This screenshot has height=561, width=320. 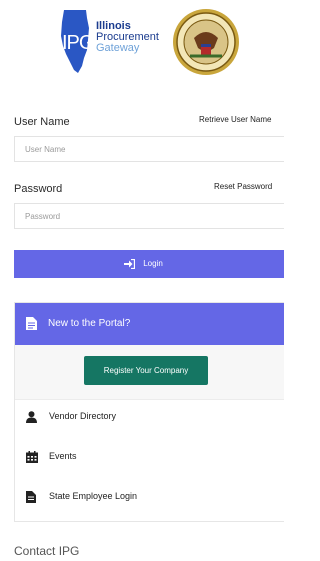 What do you see at coordinates (149, 324) in the screenshot?
I see `card-header: New to the Portal?` at bounding box center [149, 324].